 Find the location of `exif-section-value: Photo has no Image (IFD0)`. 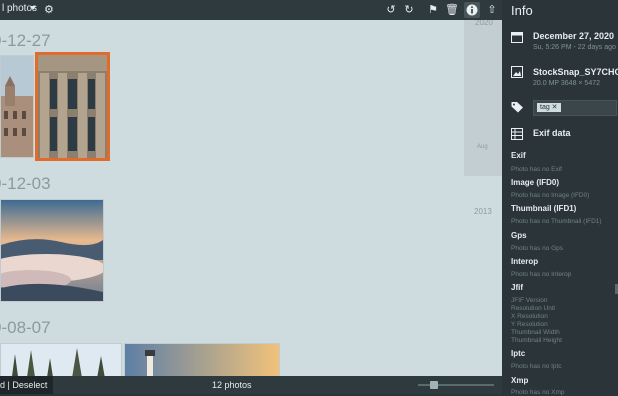

exif-section-value: Photo has no Image (IFD0) is located at coordinates (550, 195).